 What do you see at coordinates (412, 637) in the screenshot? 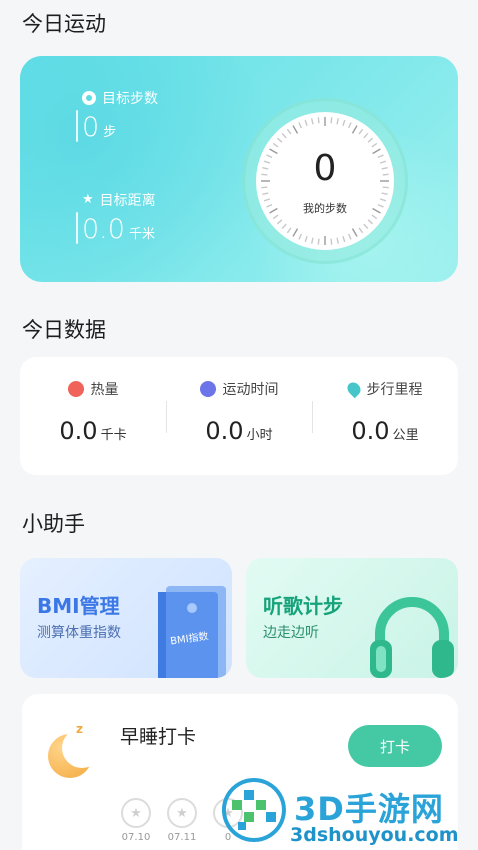
I see `headphones-icon` at bounding box center [412, 637].